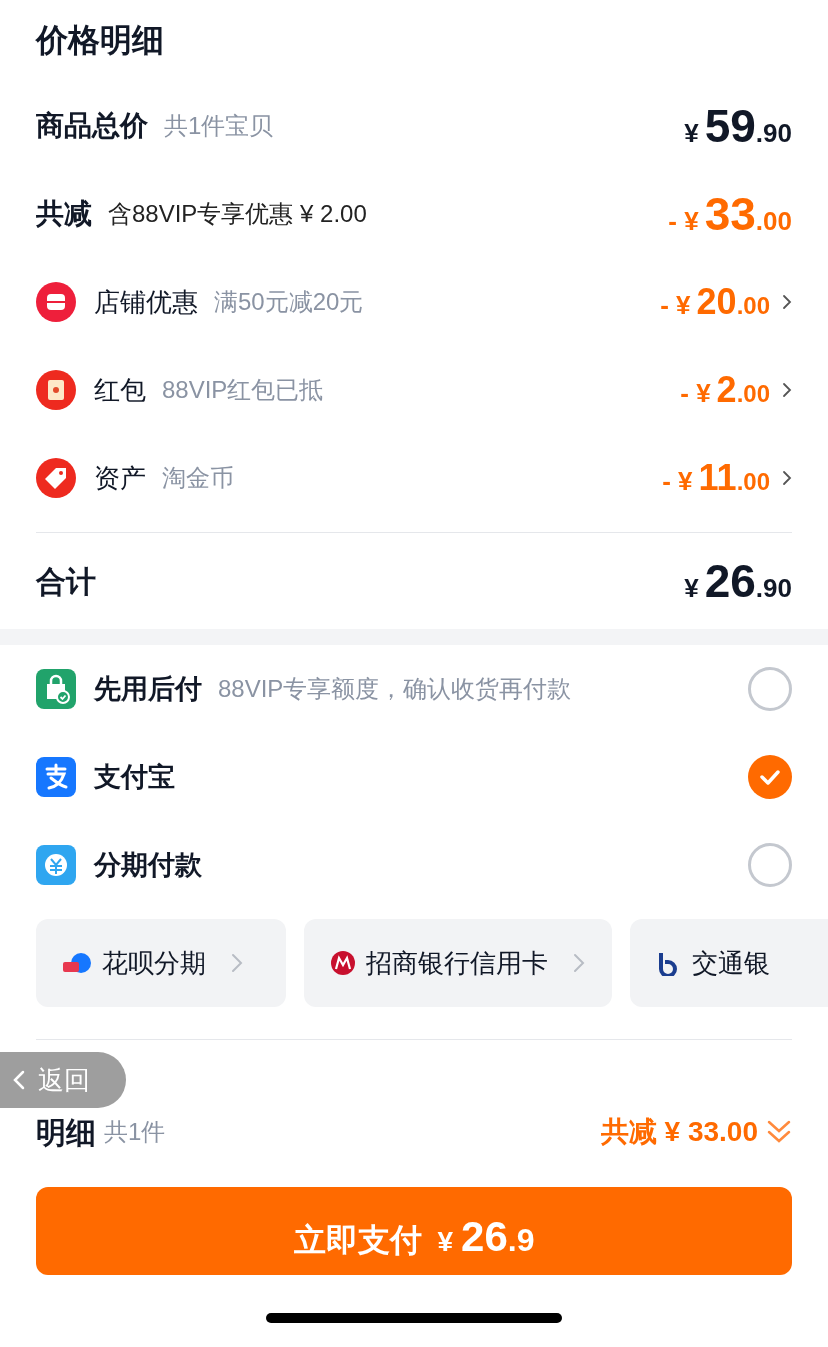  What do you see at coordinates (343, 963) in the screenshot?
I see `bank-logo-icon` at bounding box center [343, 963].